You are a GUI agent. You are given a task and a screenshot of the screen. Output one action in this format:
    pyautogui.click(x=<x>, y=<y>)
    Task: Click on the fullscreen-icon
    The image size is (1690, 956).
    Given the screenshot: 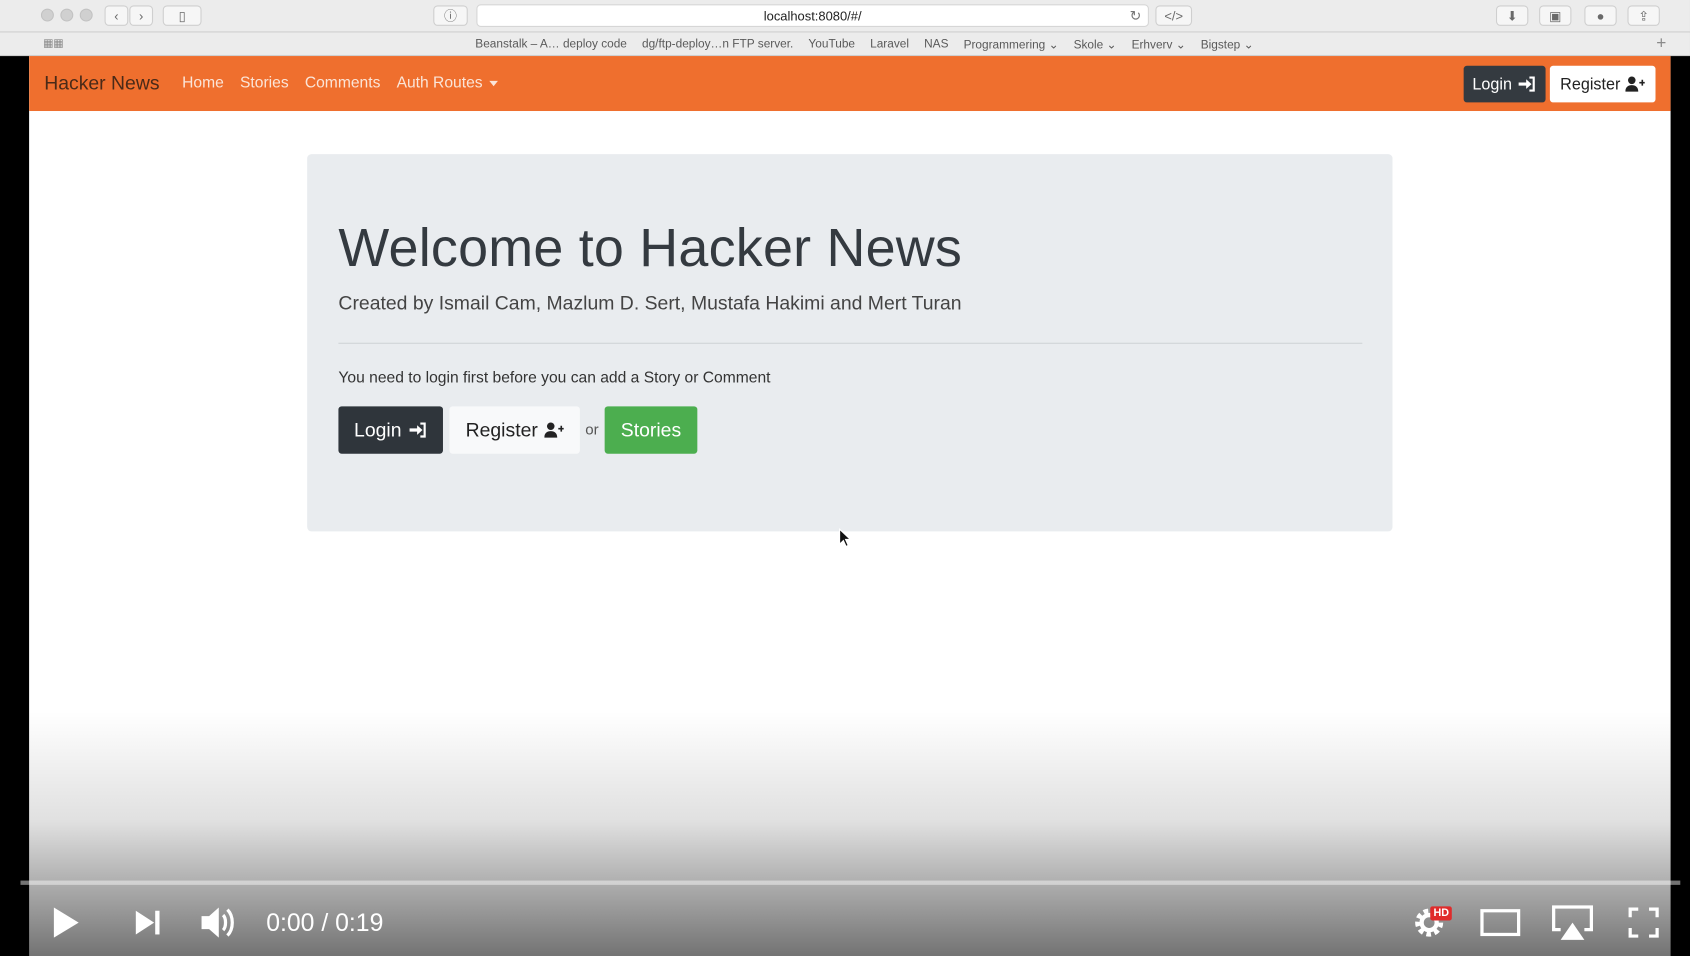 What is the action you would take?
    pyautogui.click(x=1643, y=922)
    